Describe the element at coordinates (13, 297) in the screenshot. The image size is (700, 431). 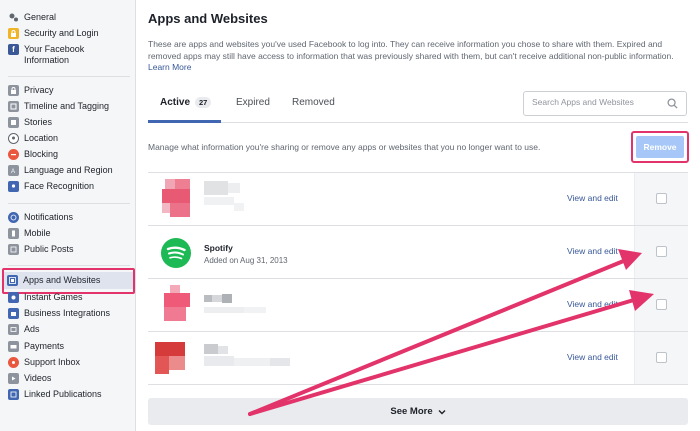
I see `games-icon` at that location.